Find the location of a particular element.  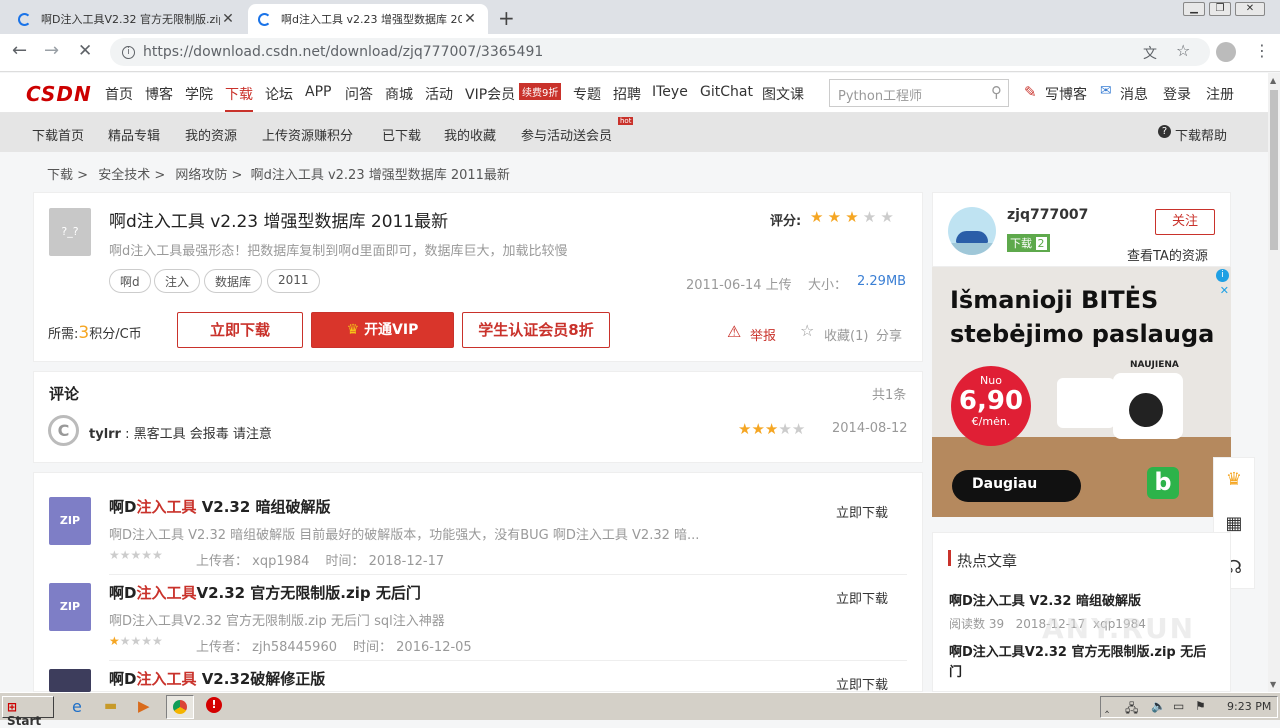

share-link: 分享 is located at coordinates (889, 334).